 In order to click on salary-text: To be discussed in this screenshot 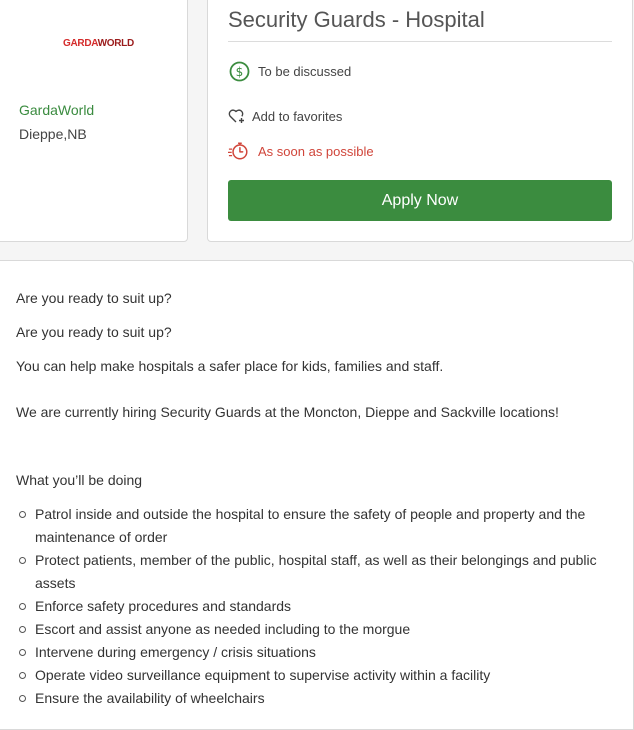, I will do `click(305, 71)`.